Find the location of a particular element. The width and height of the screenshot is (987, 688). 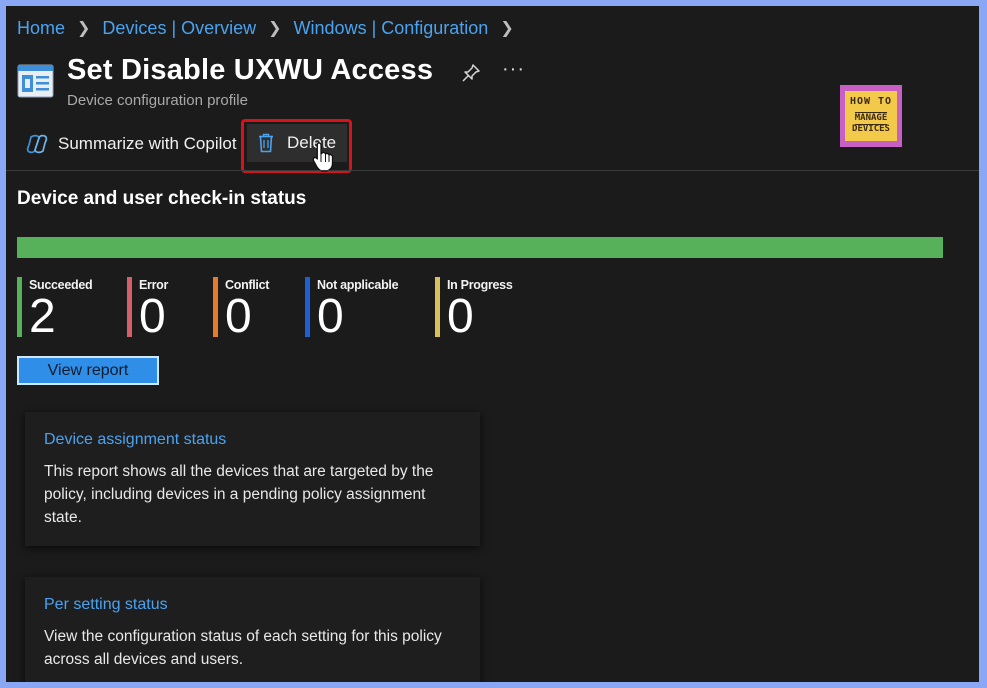

check-in-progress-bar is located at coordinates (480, 247).